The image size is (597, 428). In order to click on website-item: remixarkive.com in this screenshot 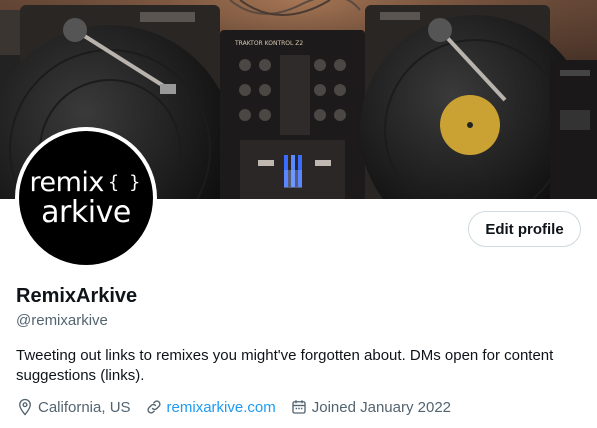, I will do `click(210, 407)`.